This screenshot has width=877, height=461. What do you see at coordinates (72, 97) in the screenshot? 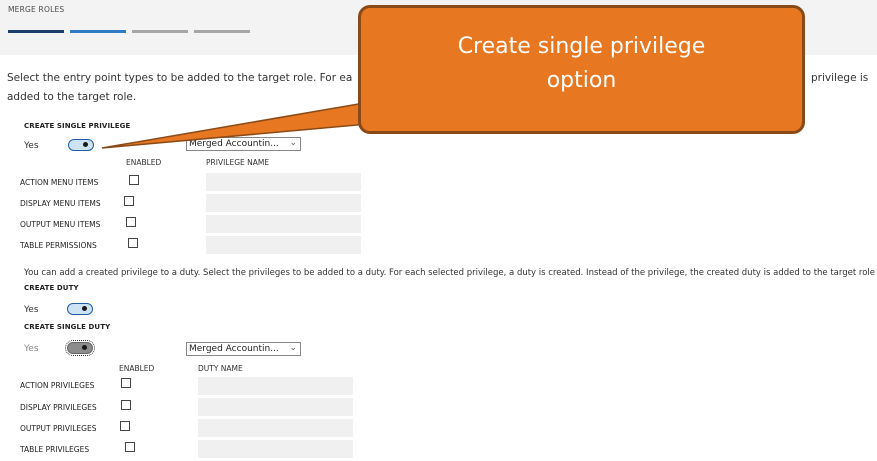
I see `intro-text-line2: added to the target role.` at bounding box center [72, 97].